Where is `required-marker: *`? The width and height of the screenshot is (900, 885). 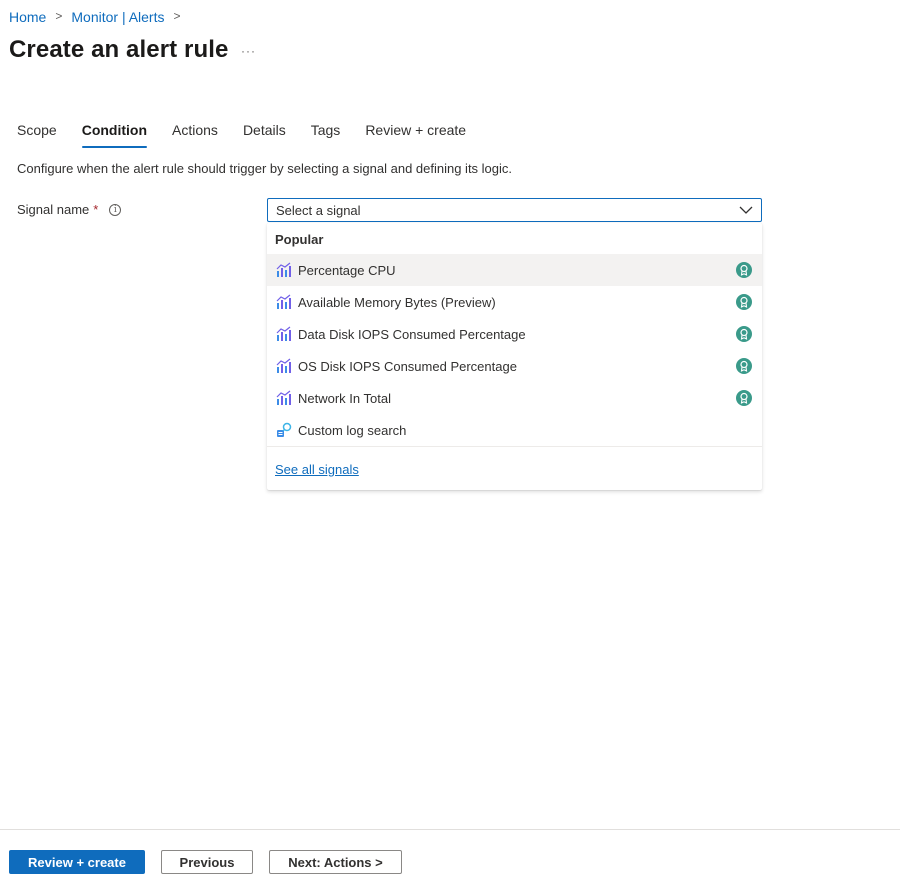 required-marker: * is located at coordinates (96, 209).